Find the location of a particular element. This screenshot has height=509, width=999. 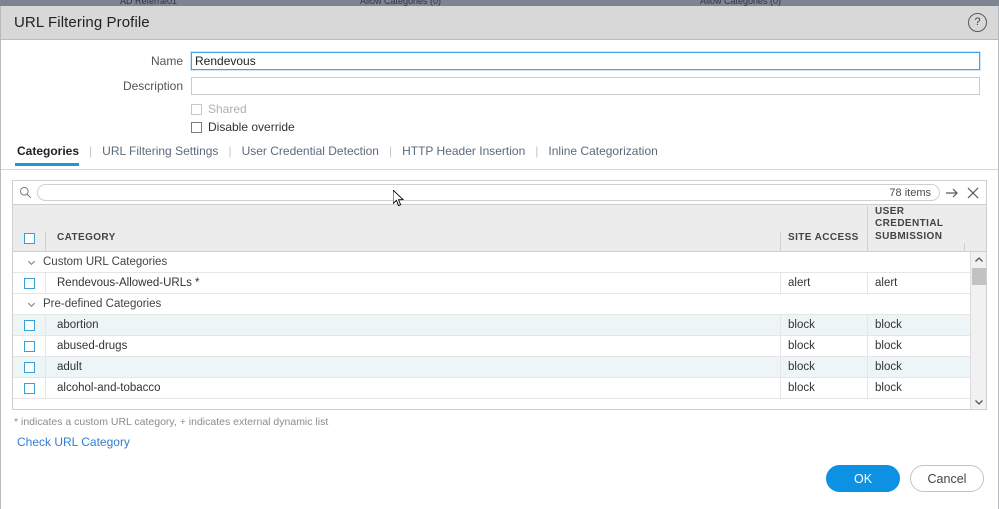

dialog-actions: OK Cancel is located at coordinates (905, 478).